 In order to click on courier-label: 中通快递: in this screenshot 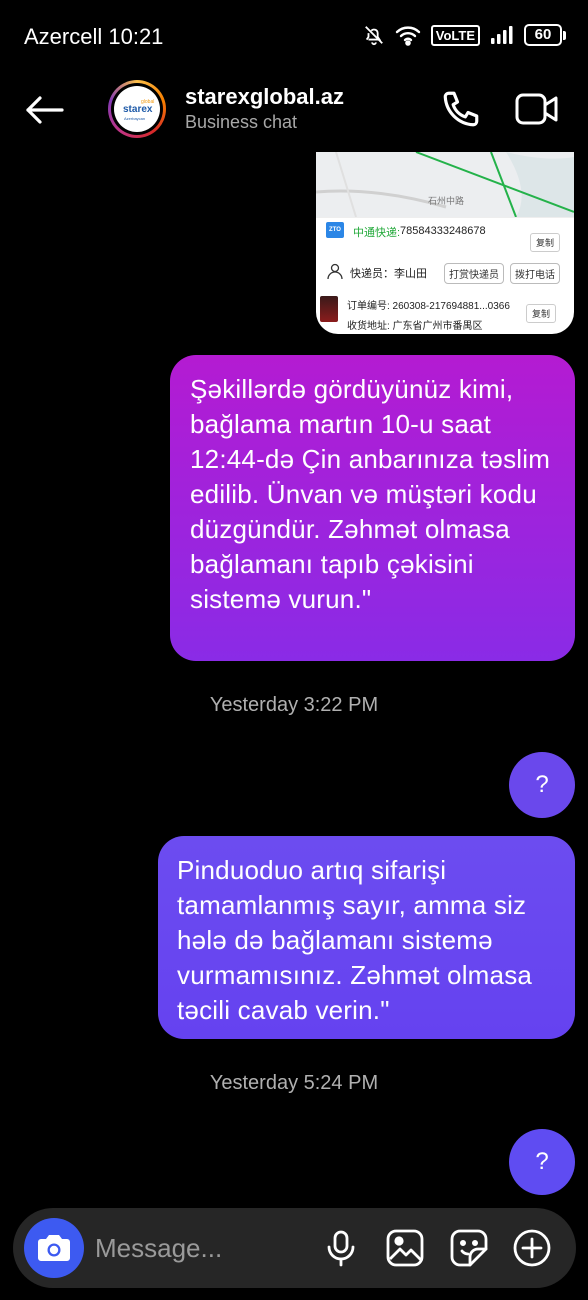, I will do `click(377, 233)`.